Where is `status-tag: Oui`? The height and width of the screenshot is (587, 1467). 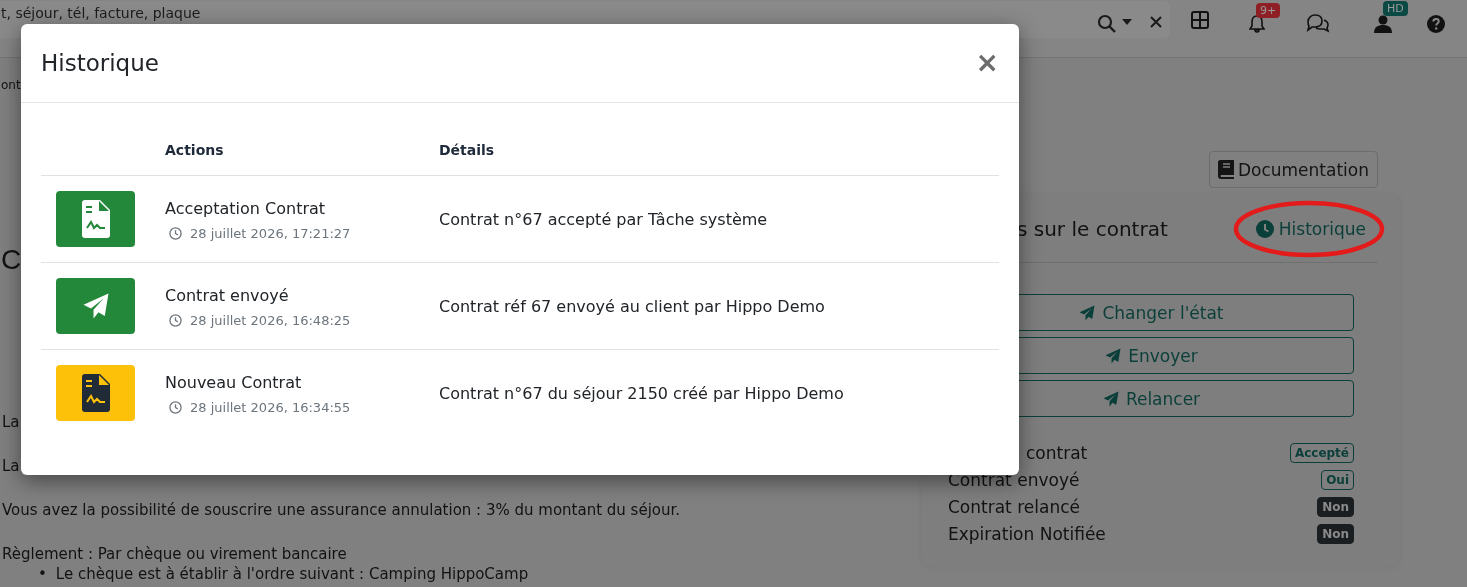 status-tag: Oui is located at coordinates (1337, 479).